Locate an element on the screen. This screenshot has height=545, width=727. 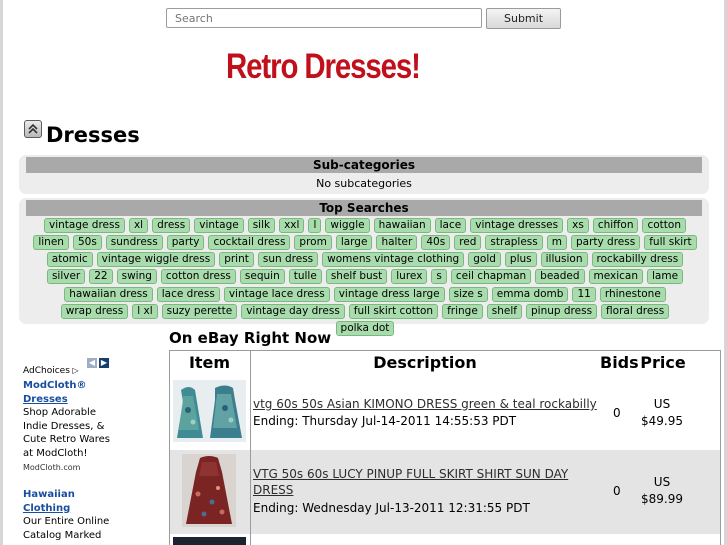
table-border is located at coordinates (250, 447).